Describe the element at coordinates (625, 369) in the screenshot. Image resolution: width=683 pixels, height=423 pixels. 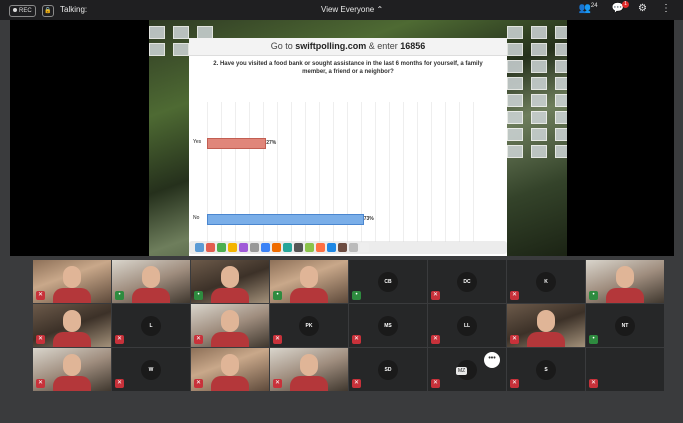
I see `empty-tile: ✕` at that location.